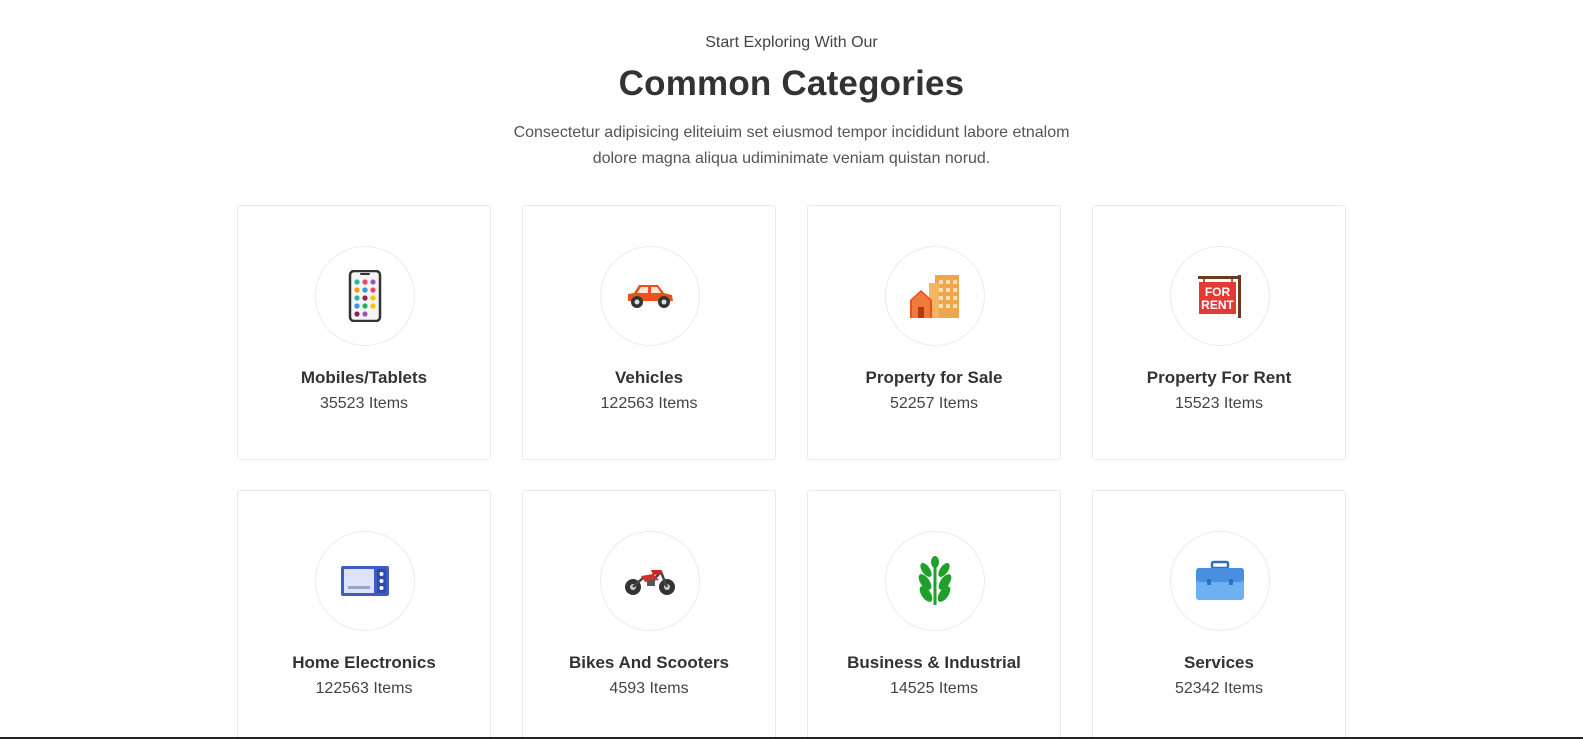  What do you see at coordinates (1219, 403) in the screenshot?
I see `category-count: 15523 Items` at bounding box center [1219, 403].